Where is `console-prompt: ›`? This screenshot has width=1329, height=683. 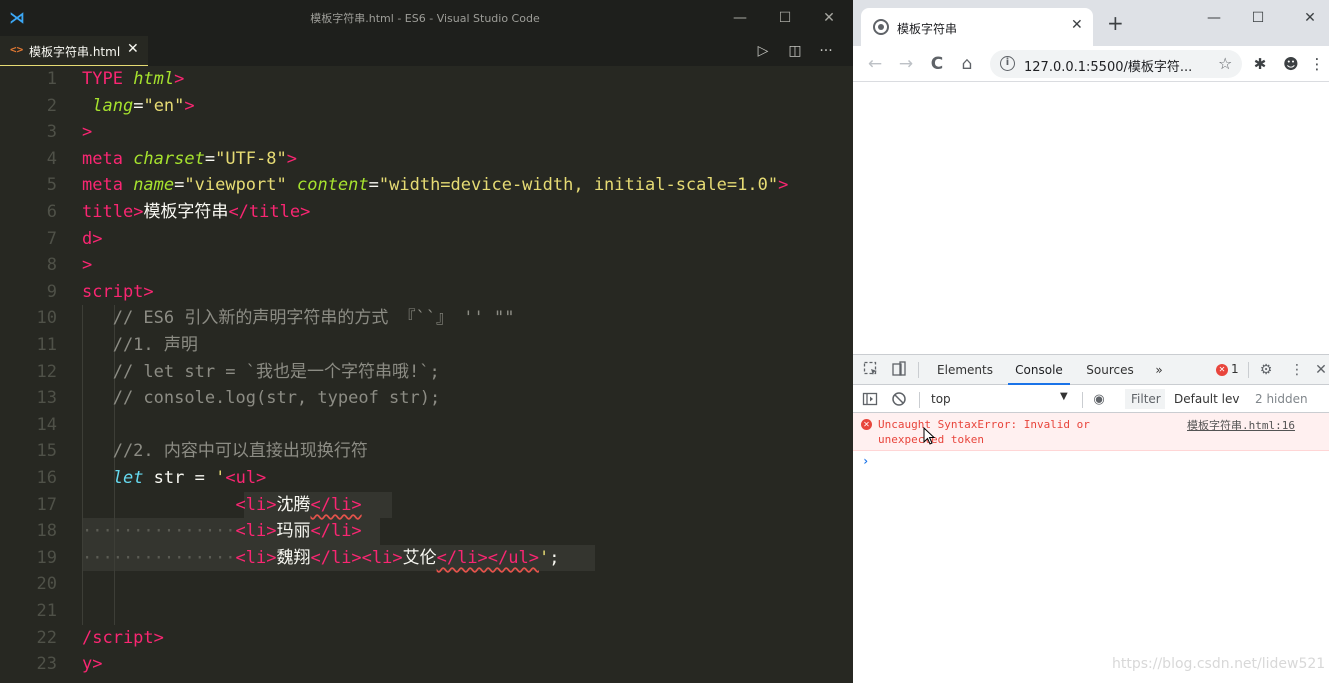
console-prompt: › is located at coordinates (865, 461).